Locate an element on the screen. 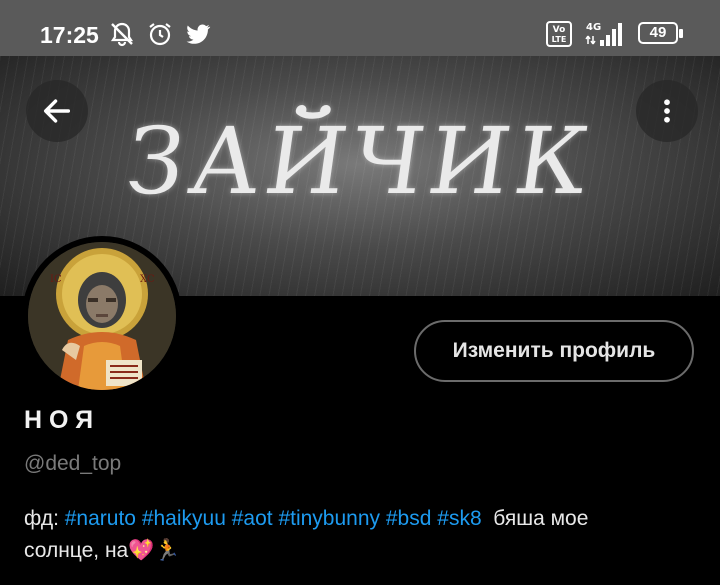  hashtag-link: #bsd is located at coordinates (409, 518).